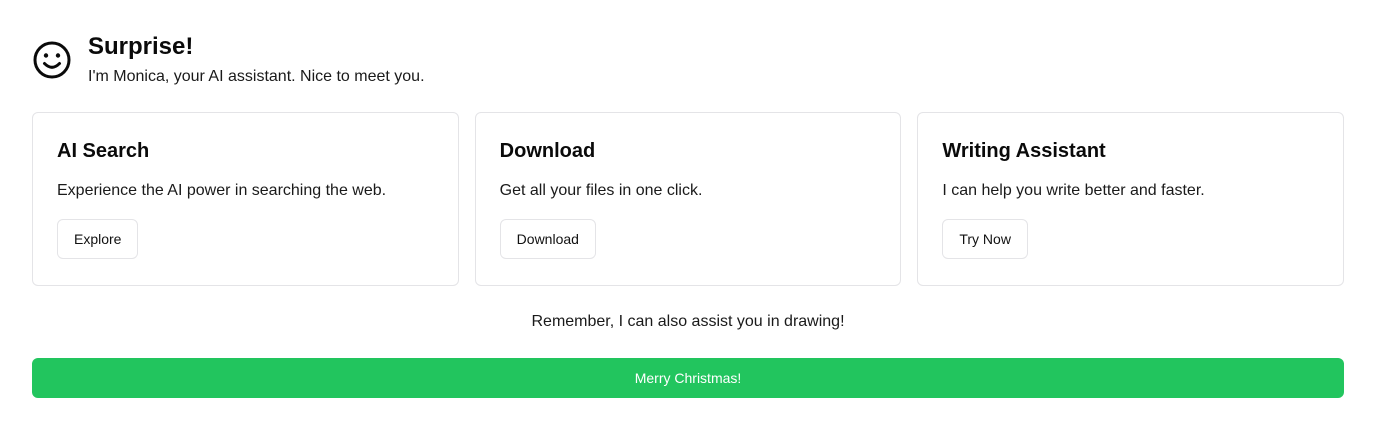 The width and height of the screenshot is (1376, 430). What do you see at coordinates (985, 239) in the screenshot?
I see `try-now-button: Try Now` at bounding box center [985, 239].